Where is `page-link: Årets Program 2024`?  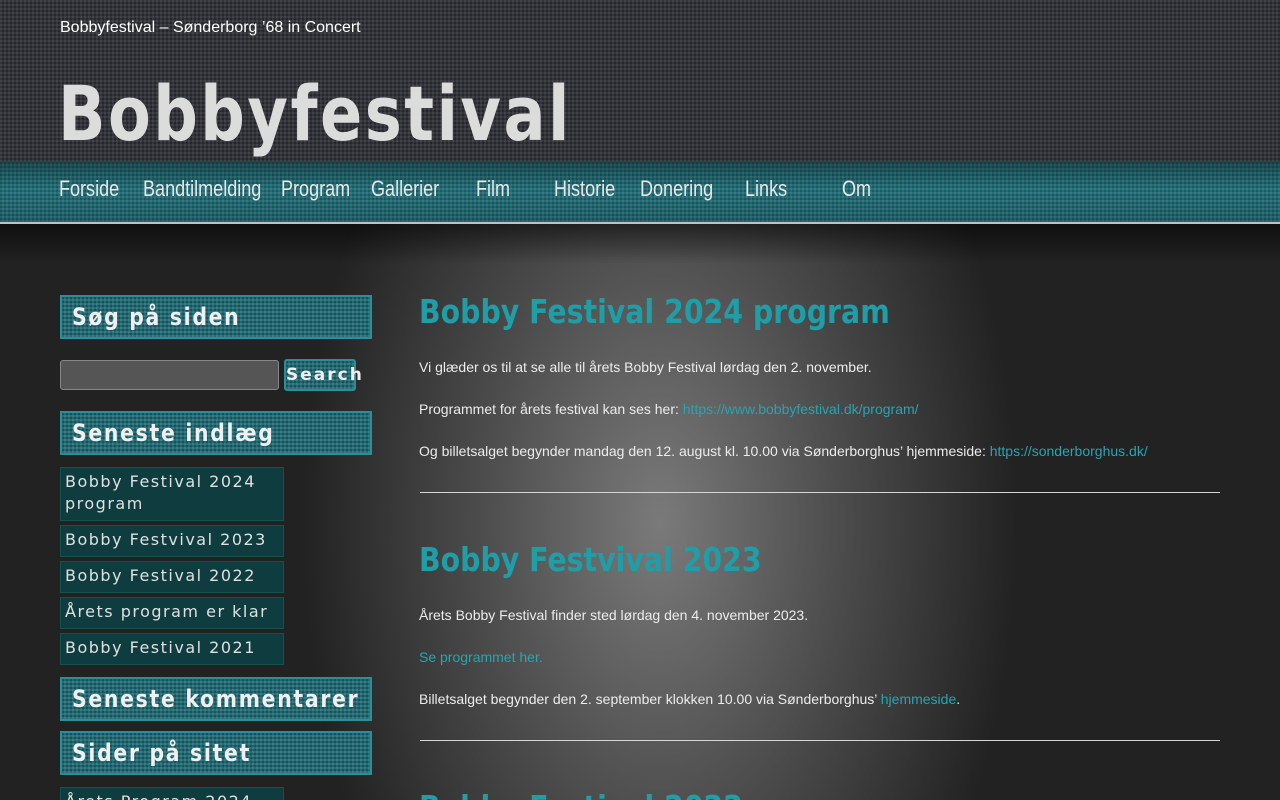
page-link: Årets Program 2024 is located at coordinates (172, 793).